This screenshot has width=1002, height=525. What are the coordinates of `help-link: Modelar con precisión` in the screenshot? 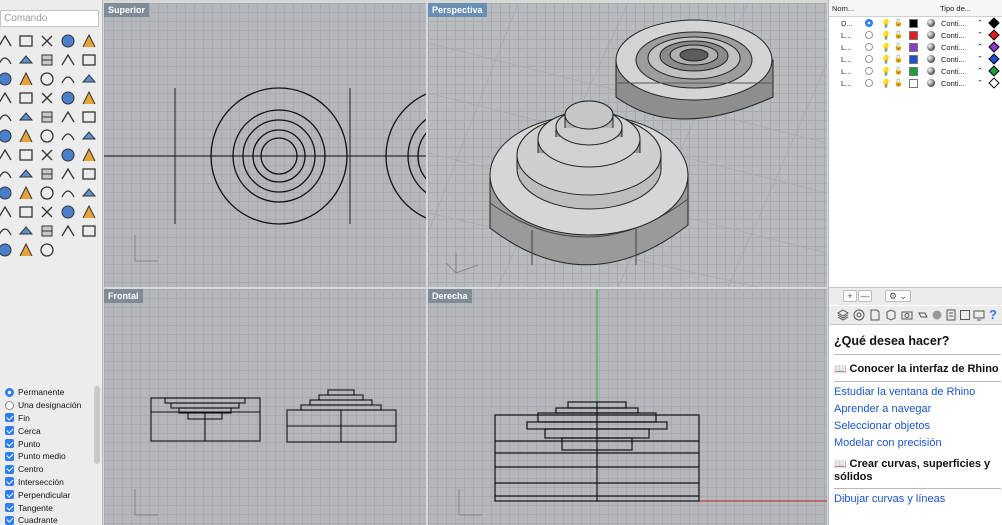 It's located at (918, 443).